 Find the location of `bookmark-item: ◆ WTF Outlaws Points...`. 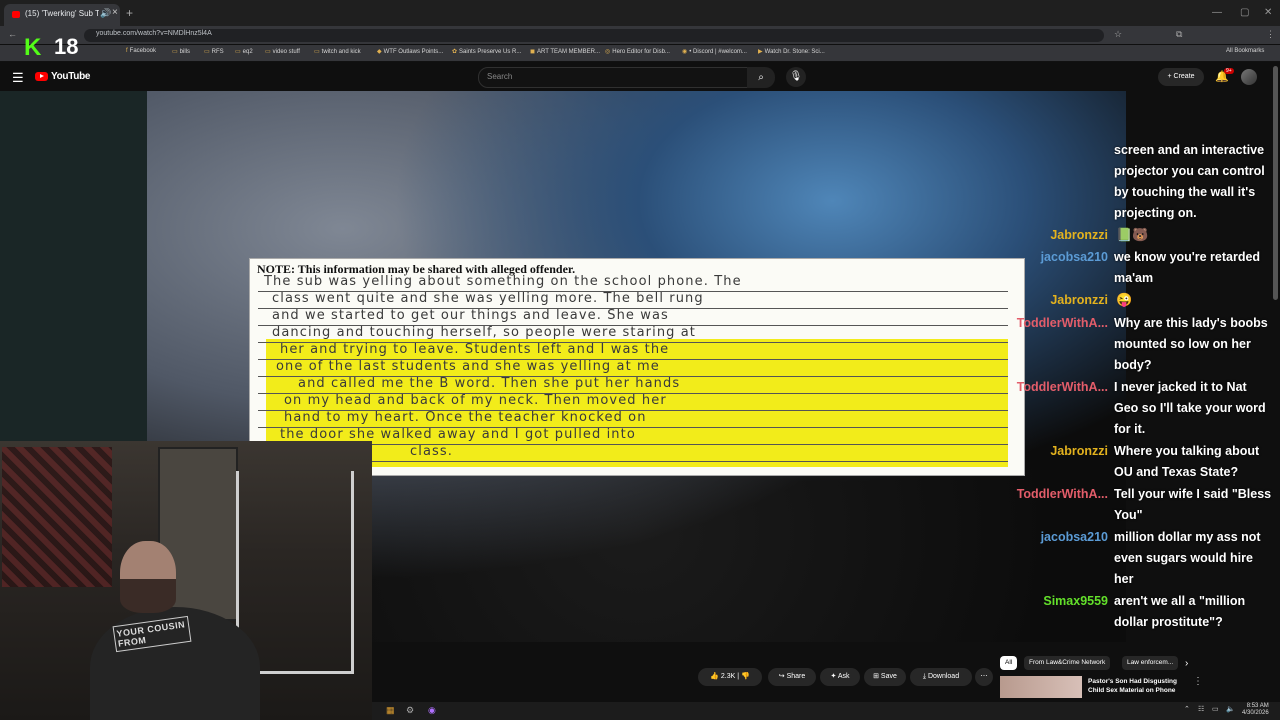

bookmark-item: ◆ WTF Outlaws Points... is located at coordinates (410, 51).